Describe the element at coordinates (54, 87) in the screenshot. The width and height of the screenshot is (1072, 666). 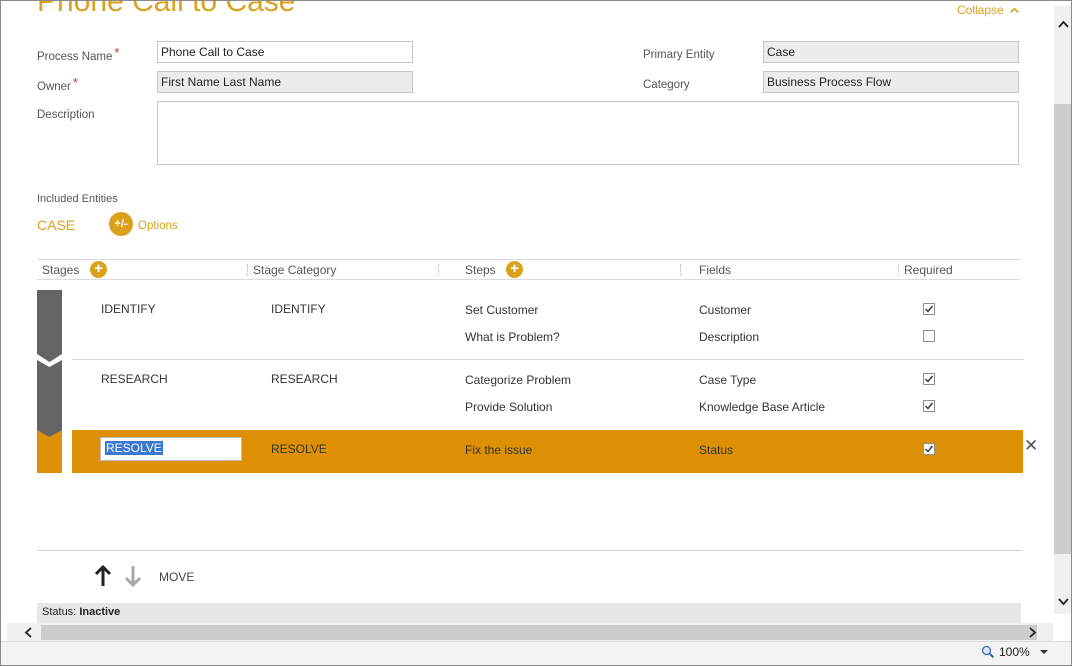
I see `owner-label-text: Owner` at that location.